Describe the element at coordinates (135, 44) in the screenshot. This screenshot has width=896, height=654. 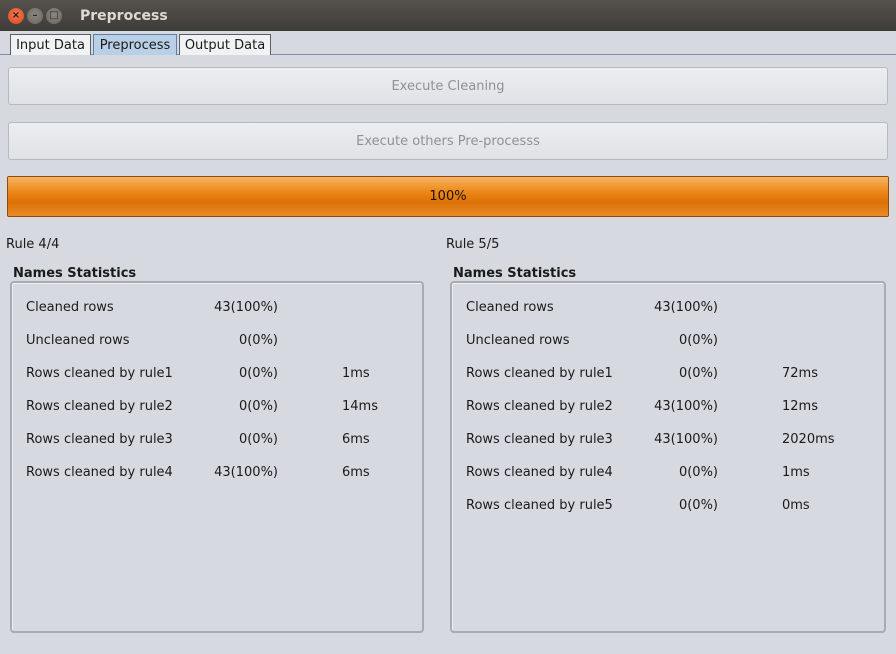
I see `tab-preprocess: Preprocess` at that location.